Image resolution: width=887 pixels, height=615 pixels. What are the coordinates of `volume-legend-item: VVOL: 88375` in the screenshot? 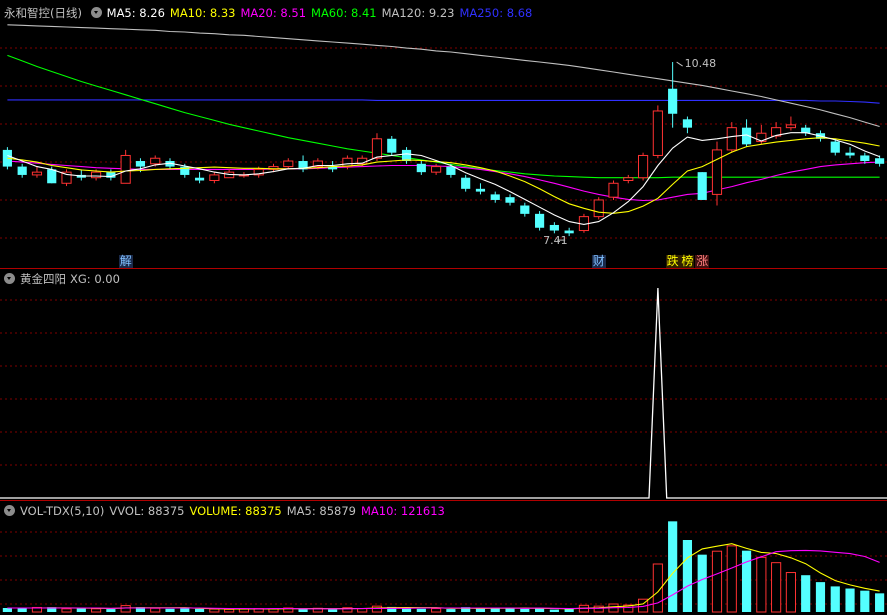 It's located at (147, 511).